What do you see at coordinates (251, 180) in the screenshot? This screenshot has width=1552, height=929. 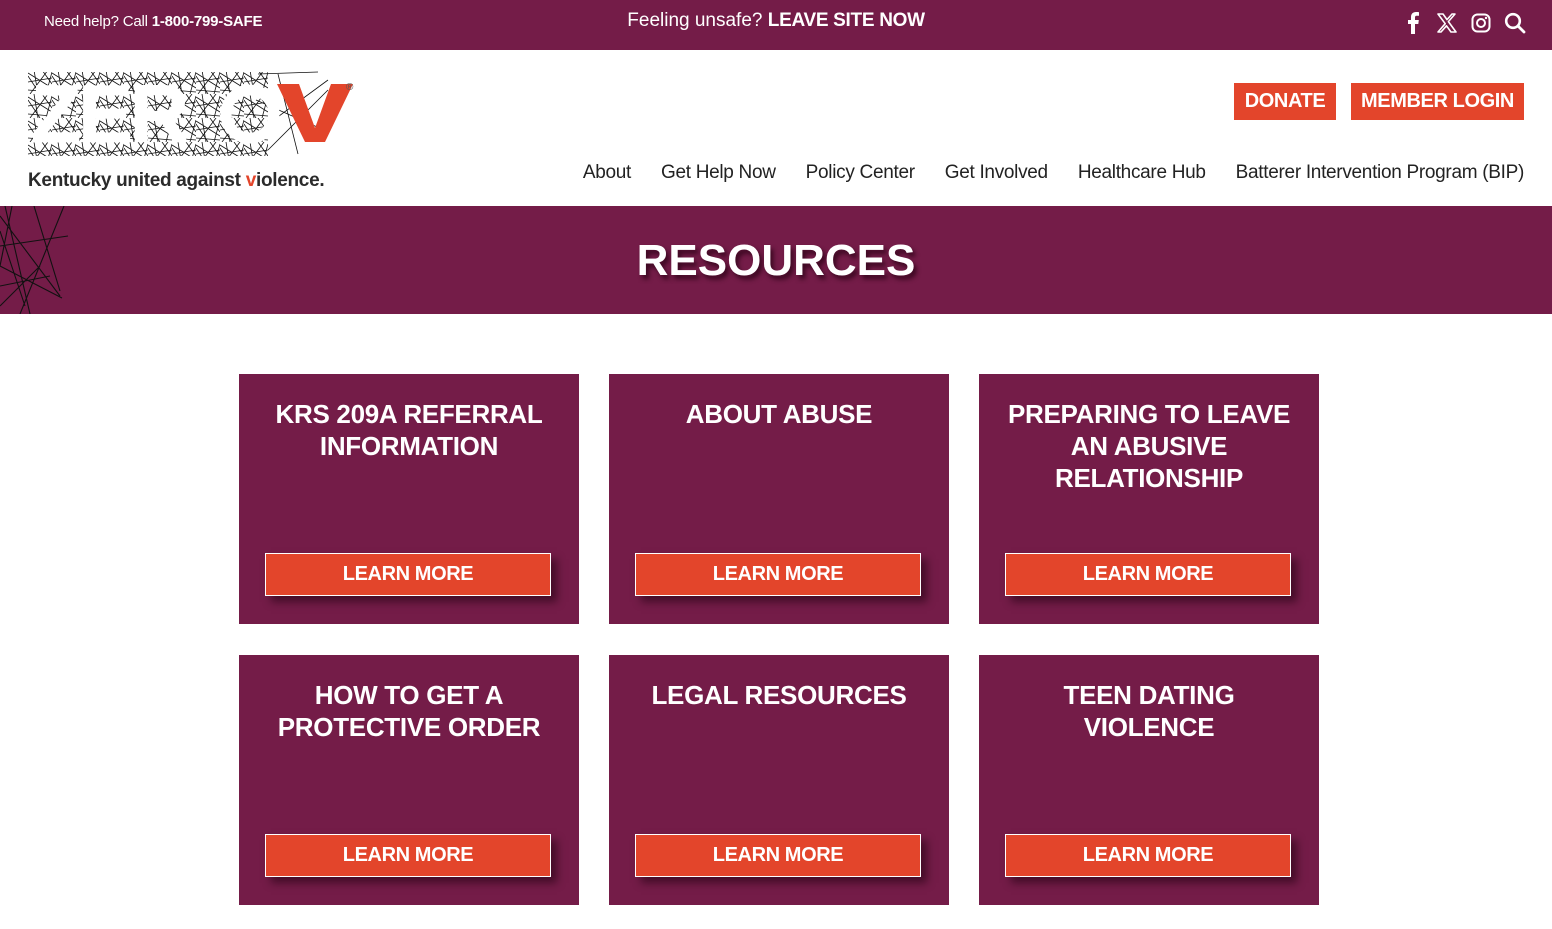 I see `tagline-accent: v` at bounding box center [251, 180].